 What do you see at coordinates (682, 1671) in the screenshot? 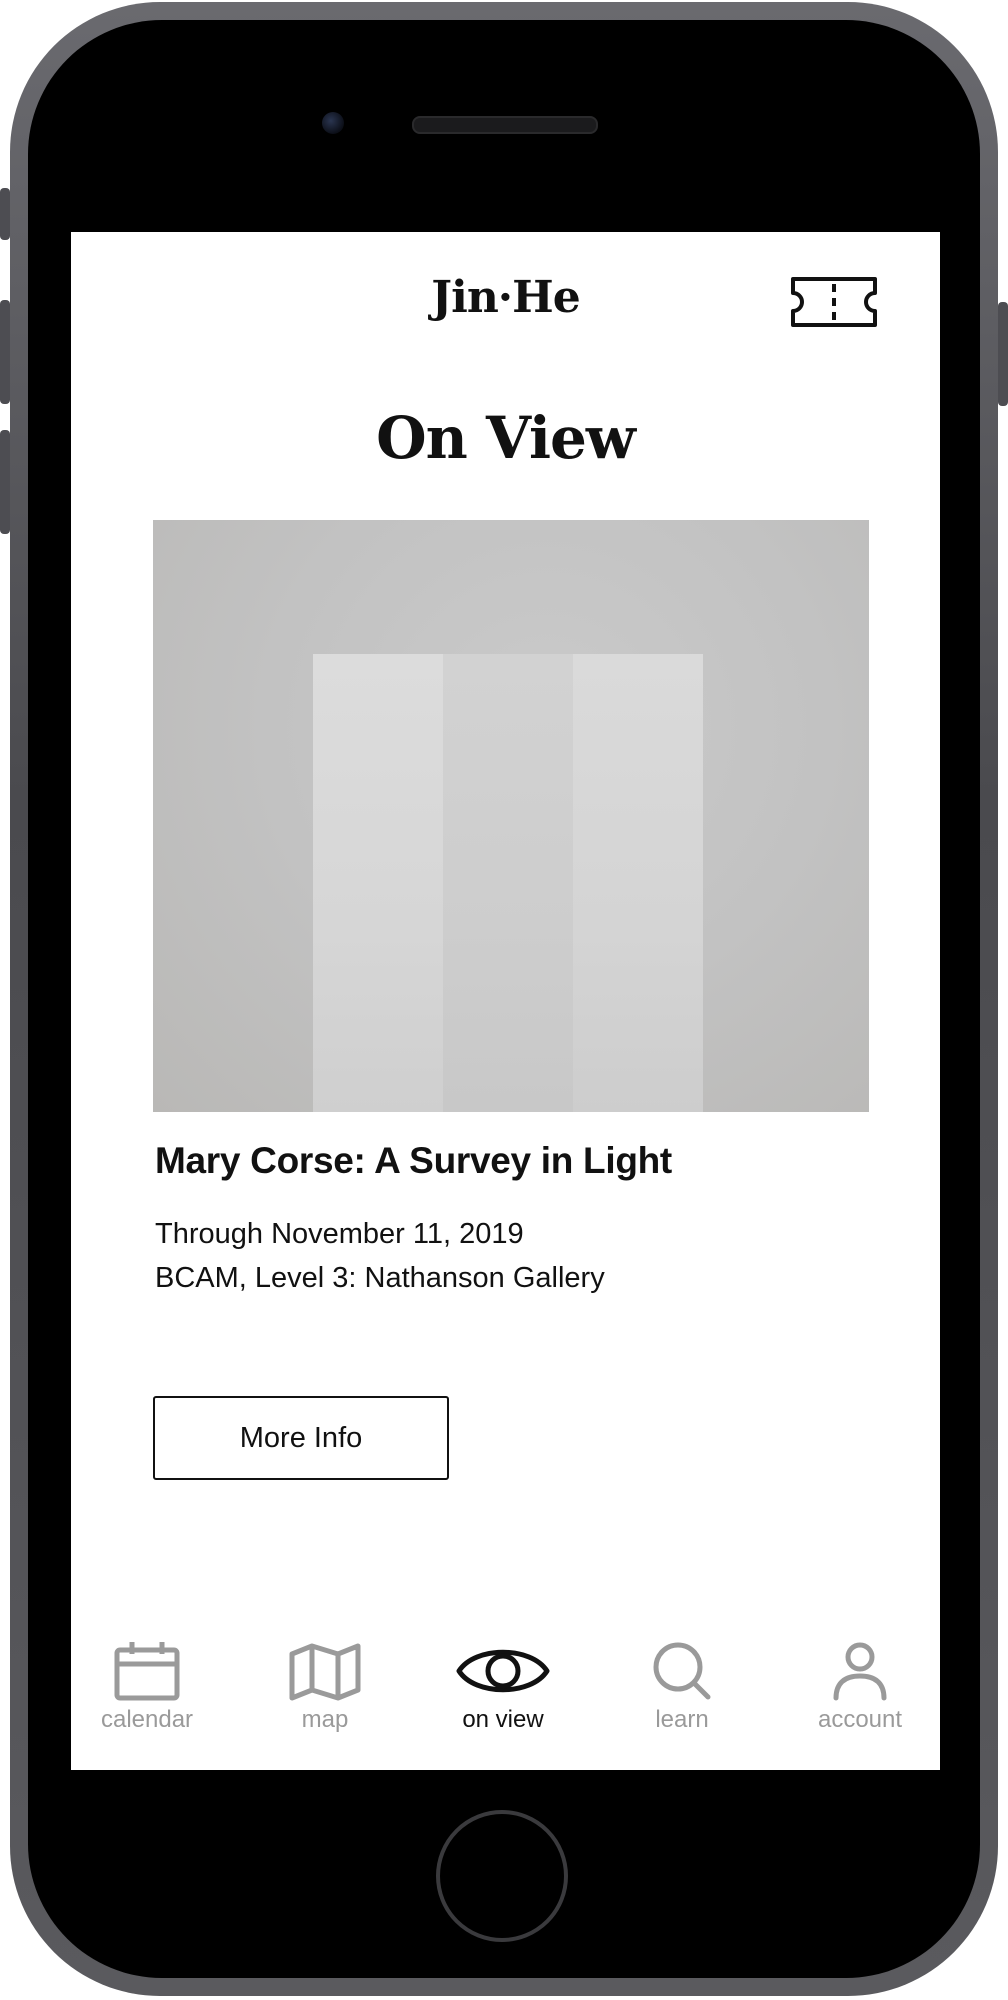
I see `search-icon` at bounding box center [682, 1671].